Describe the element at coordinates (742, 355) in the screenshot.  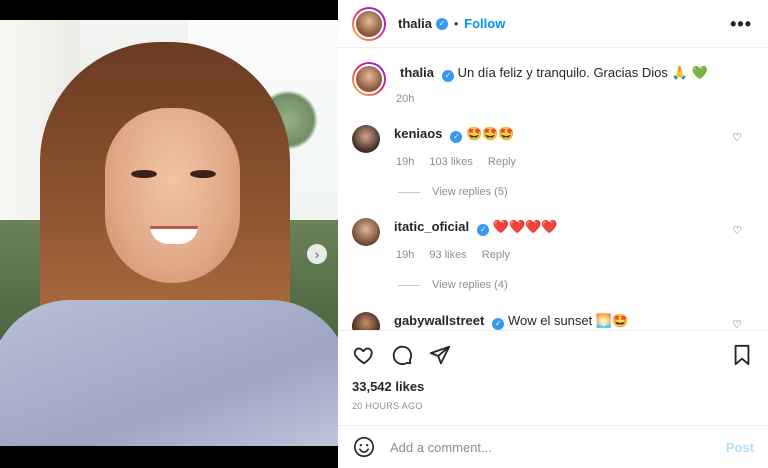
I see `bookmark-icon` at that location.